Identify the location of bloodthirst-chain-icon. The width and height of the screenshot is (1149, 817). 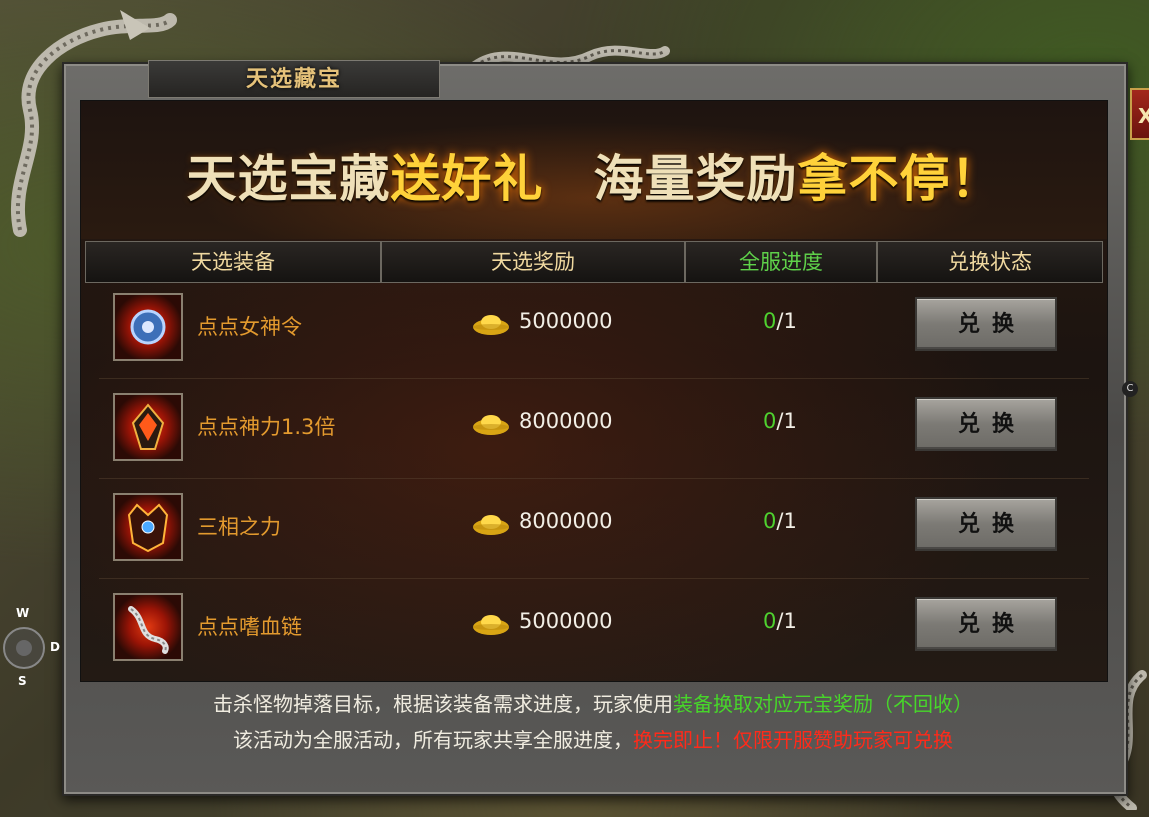
(148, 627).